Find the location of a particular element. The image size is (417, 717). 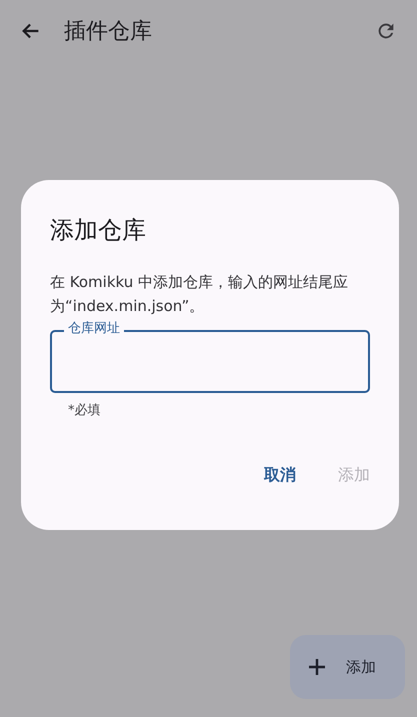

field-label: 仓库网址 is located at coordinates (94, 329).